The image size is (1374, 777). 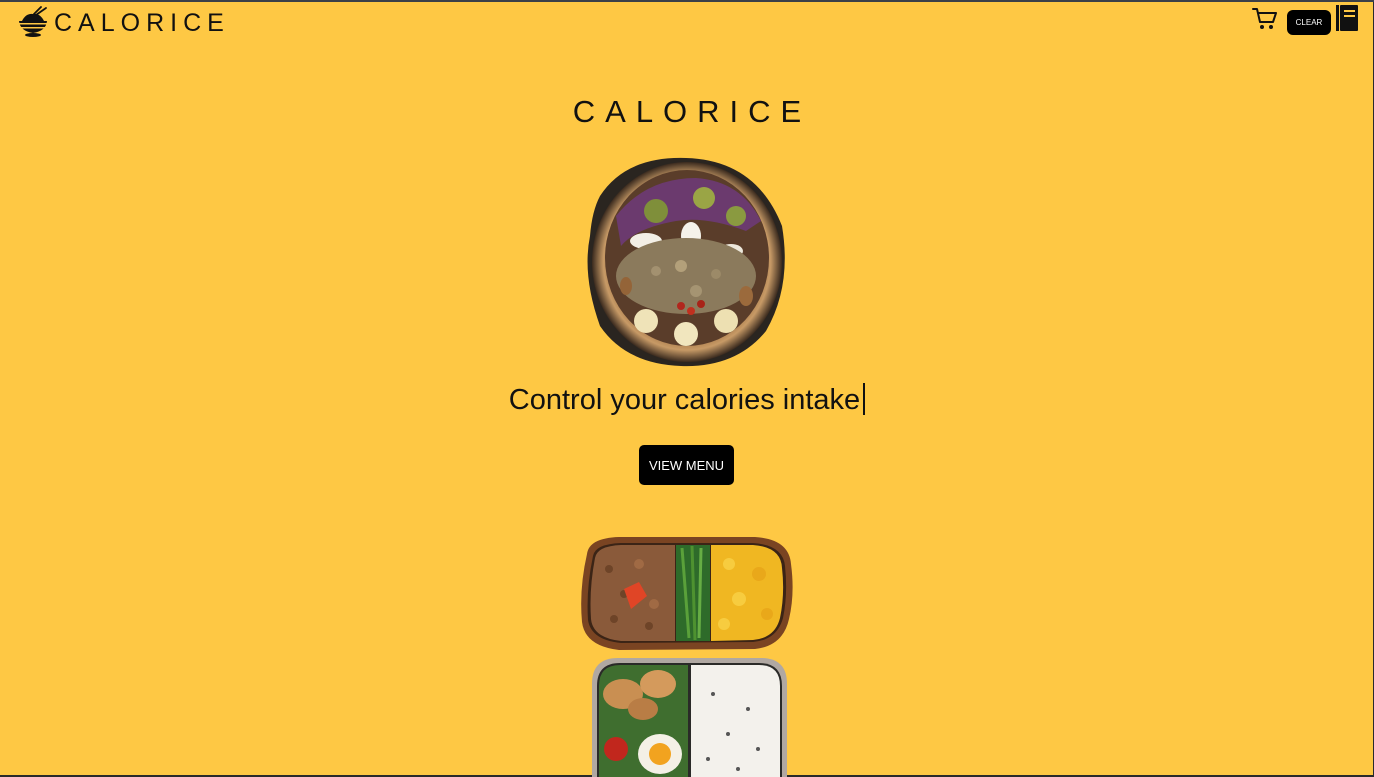 I want to click on logo: CALORICE, so click(x=123, y=22).